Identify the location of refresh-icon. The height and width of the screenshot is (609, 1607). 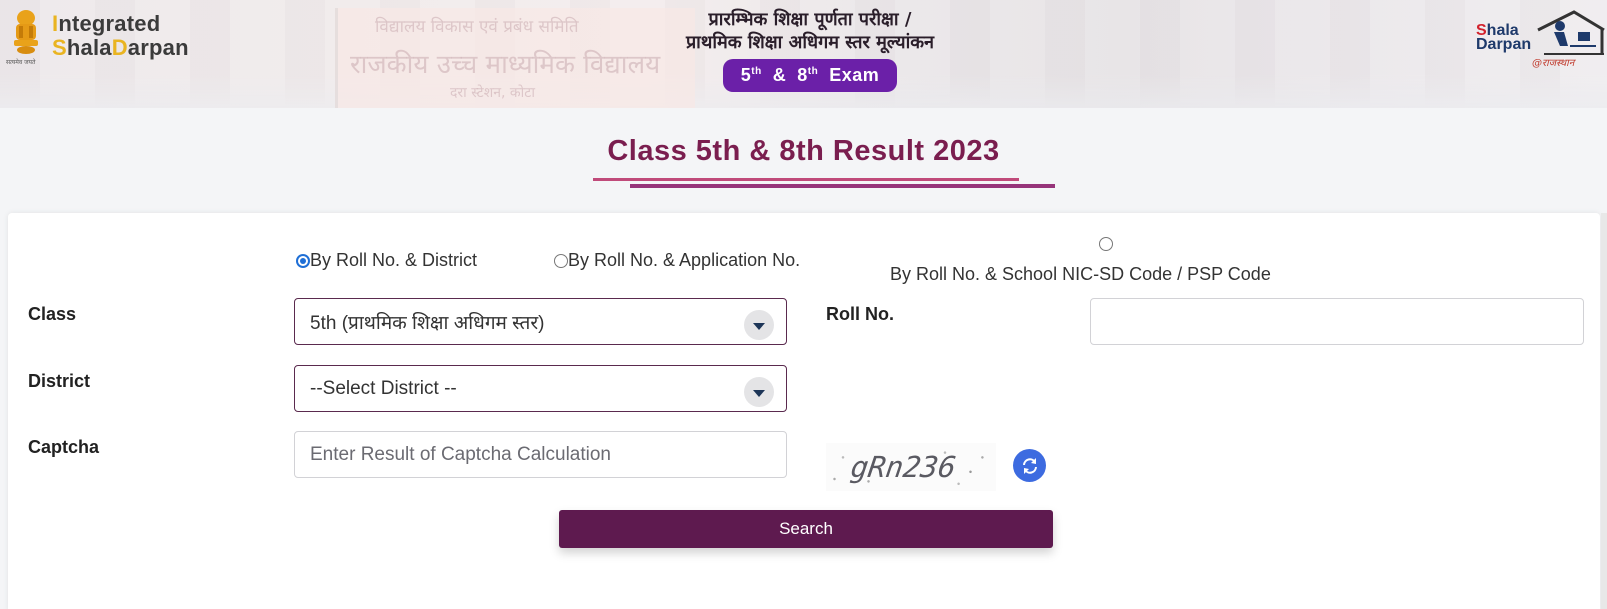
(1029, 465).